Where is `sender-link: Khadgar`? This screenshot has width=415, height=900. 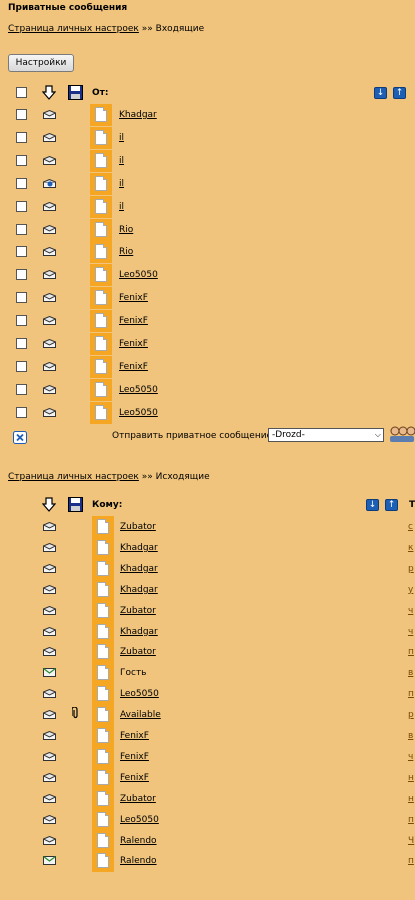
sender-link: Khadgar is located at coordinates (138, 115).